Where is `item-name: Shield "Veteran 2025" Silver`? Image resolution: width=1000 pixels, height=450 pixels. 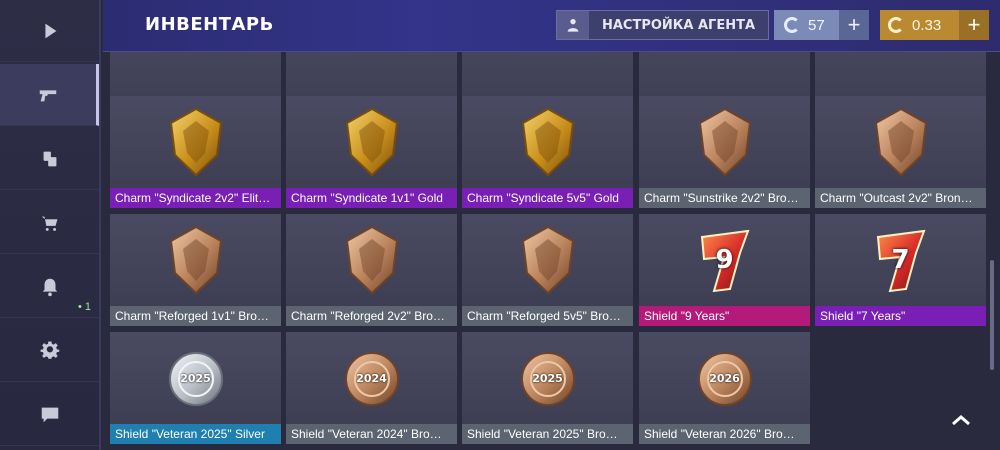 item-name: Shield "Veteran 2025" Silver is located at coordinates (195, 434).